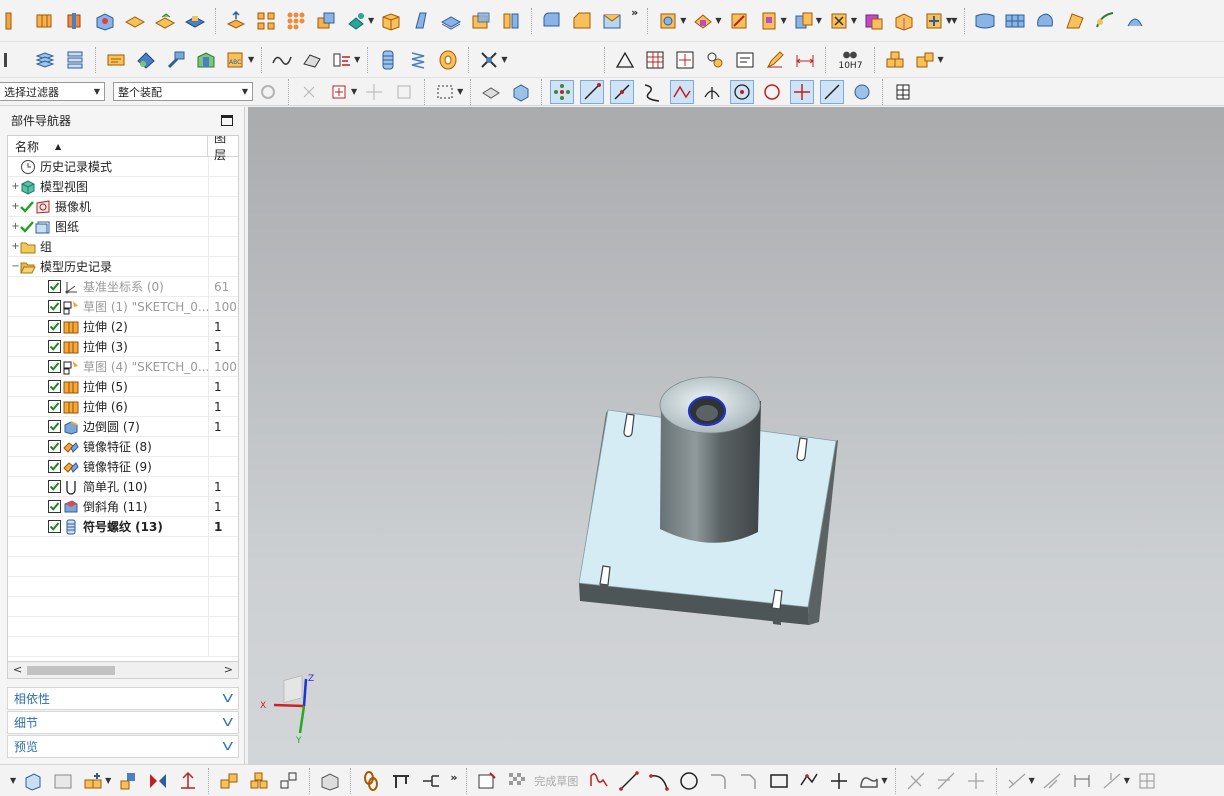 The width and height of the screenshot is (1224, 796). What do you see at coordinates (769, 21) in the screenshot?
I see `sync-replace-icon` at bounding box center [769, 21].